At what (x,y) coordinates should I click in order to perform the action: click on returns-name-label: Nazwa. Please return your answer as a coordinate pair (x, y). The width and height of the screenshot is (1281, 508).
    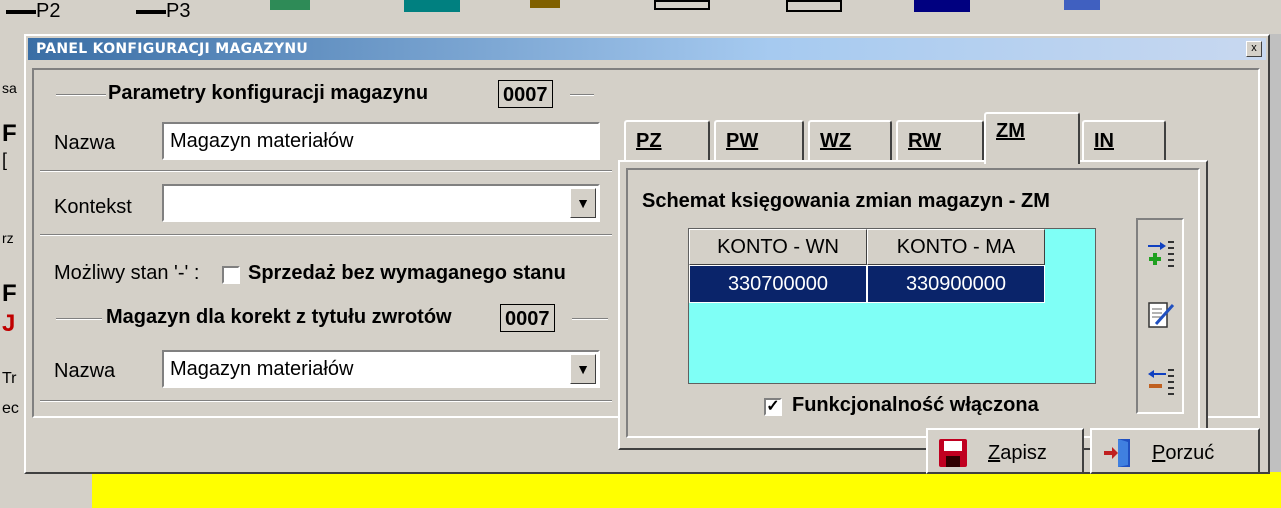
    Looking at the image, I should click on (85, 371).